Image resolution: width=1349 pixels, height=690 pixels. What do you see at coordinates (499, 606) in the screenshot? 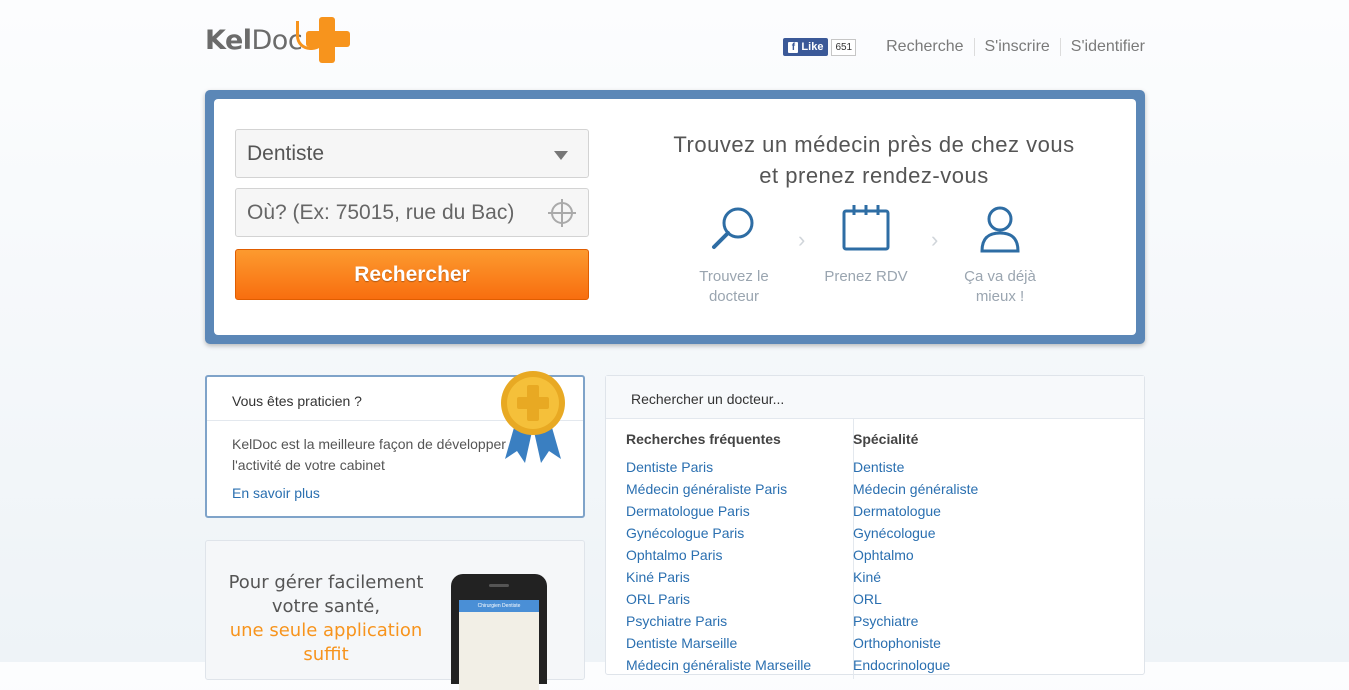
I see `phone-screen-bar: Chirurgien Dentiste` at bounding box center [499, 606].